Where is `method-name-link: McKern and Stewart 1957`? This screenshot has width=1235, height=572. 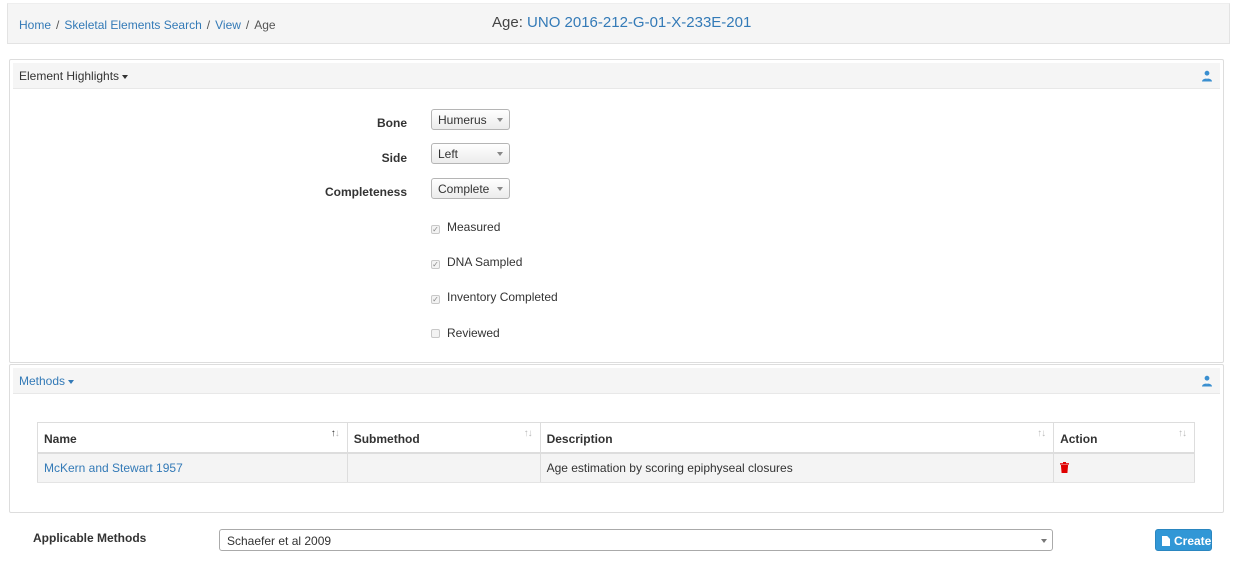
method-name-link: McKern and Stewart 1957 is located at coordinates (113, 468).